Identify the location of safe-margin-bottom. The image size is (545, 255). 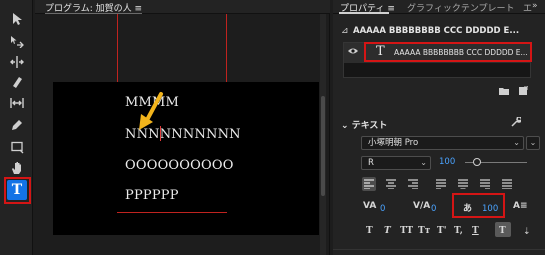
(172, 212).